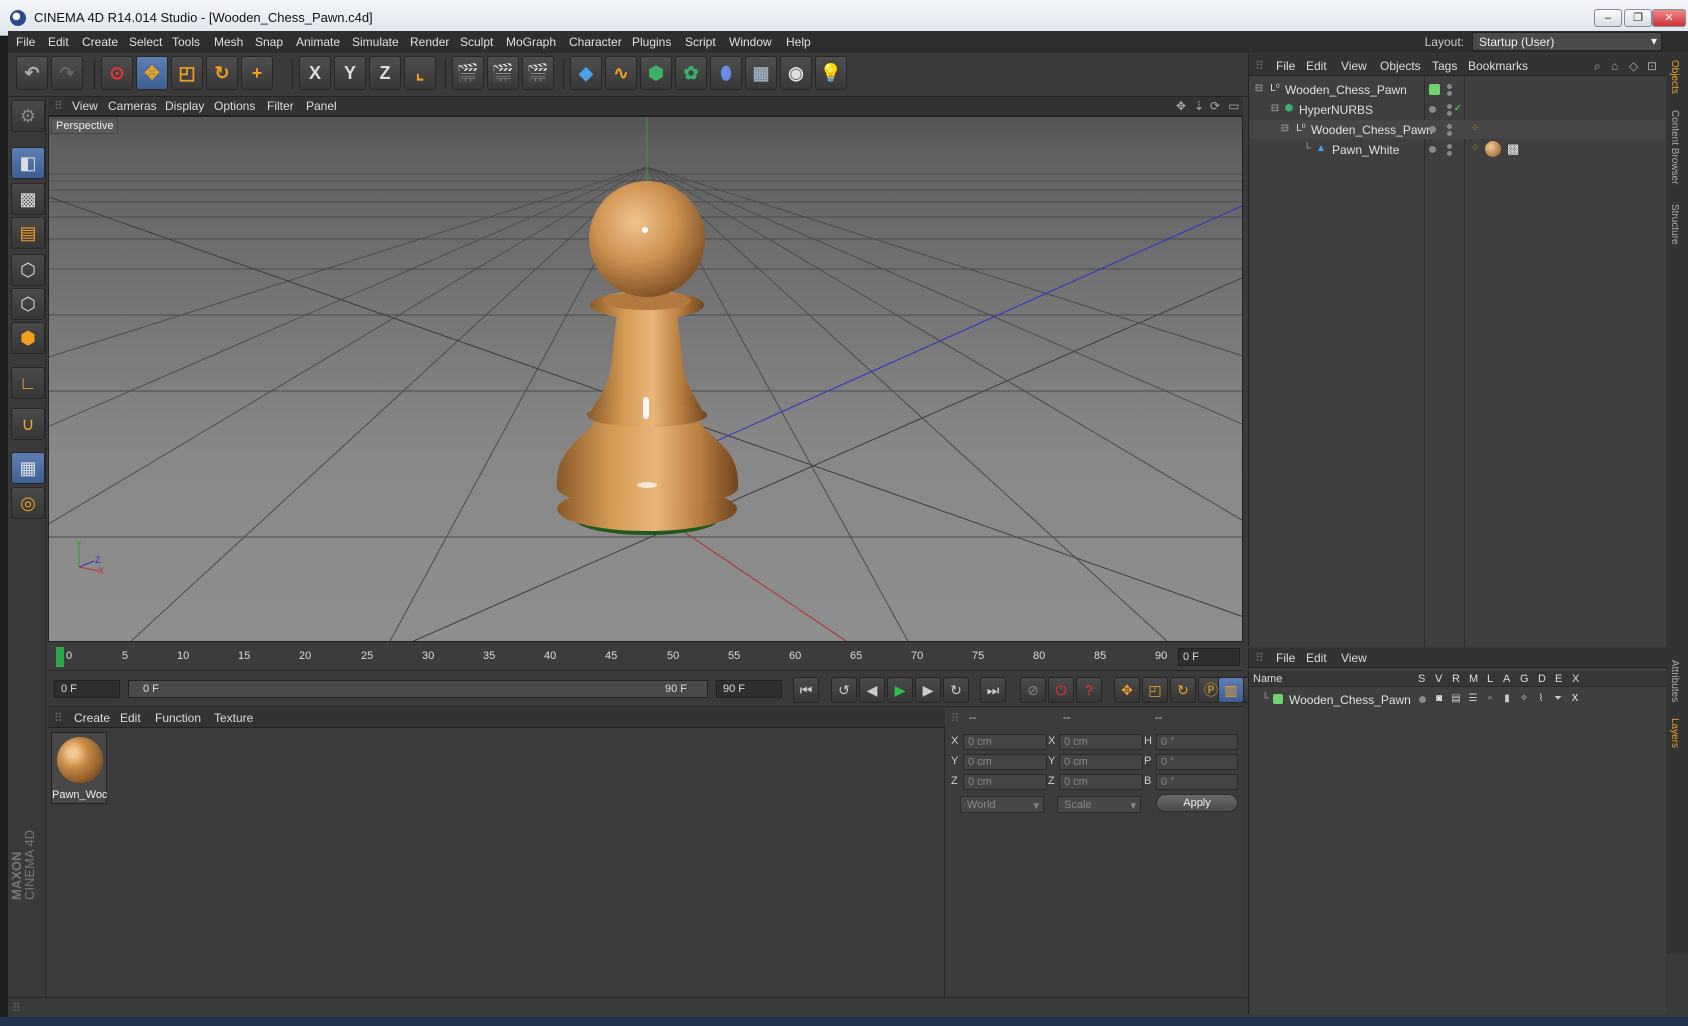 The width and height of the screenshot is (1688, 1026). What do you see at coordinates (1278, 699) in the screenshot?
I see `layer-color-swatch` at bounding box center [1278, 699].